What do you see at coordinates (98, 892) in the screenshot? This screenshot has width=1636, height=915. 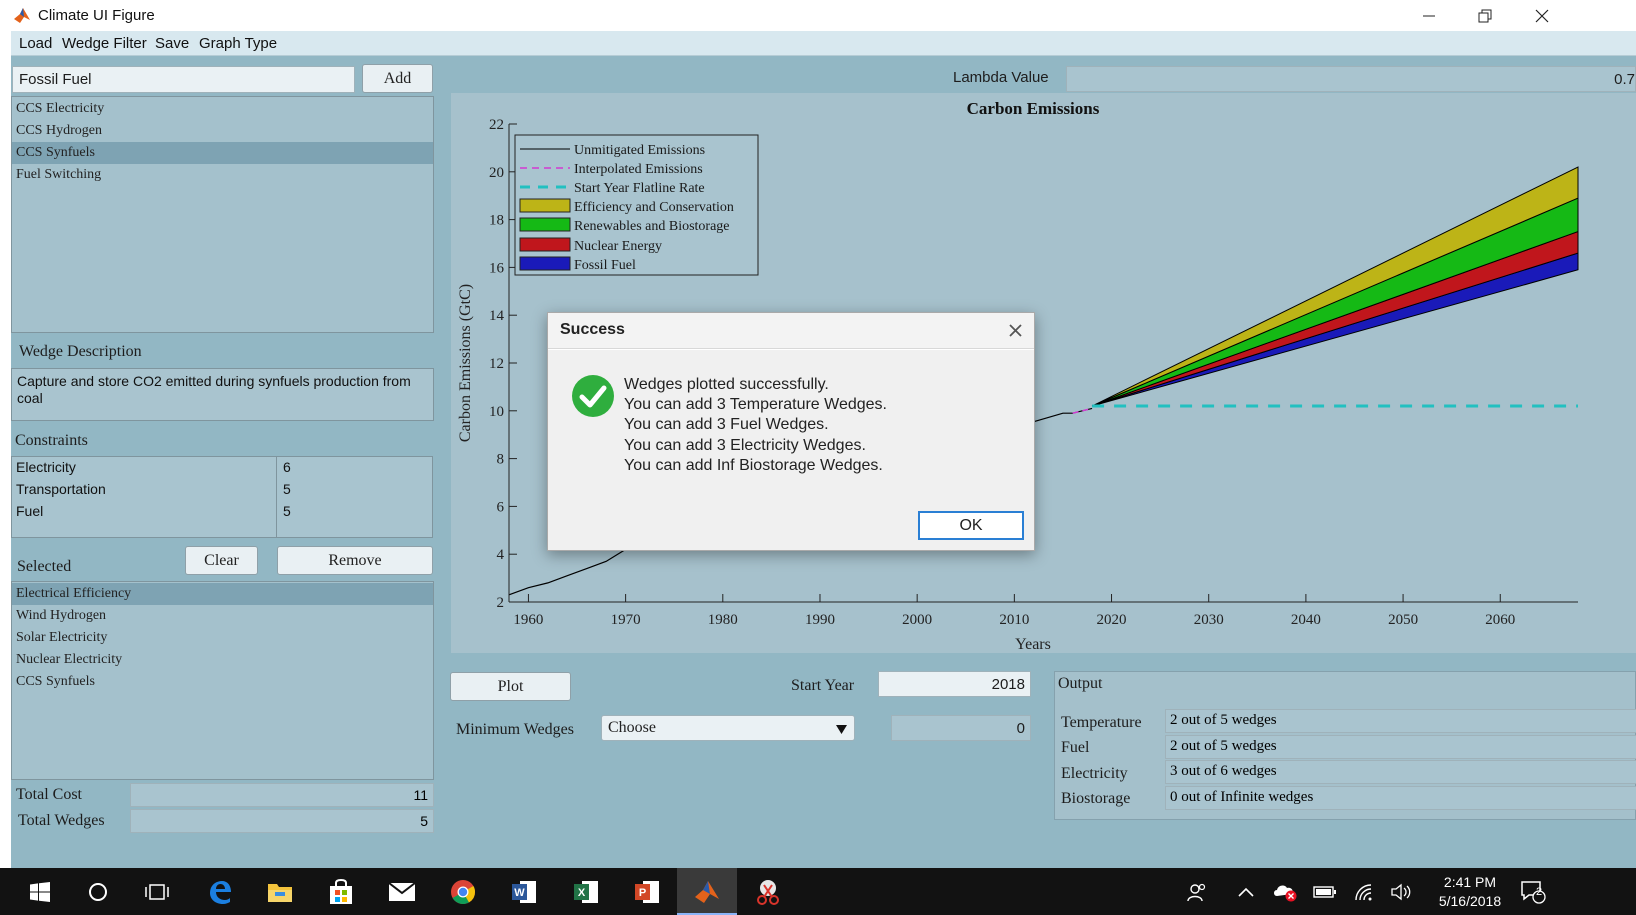 I see `search-button` at bounding box center [98, 892].